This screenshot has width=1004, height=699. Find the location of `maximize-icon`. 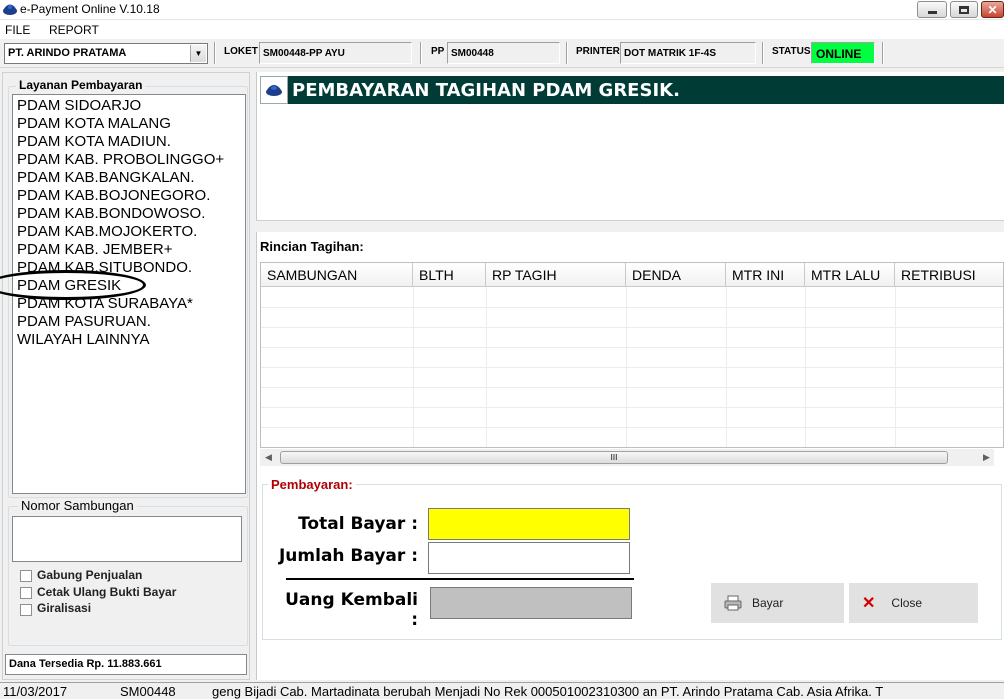

maximize-icon is located at coordinates (964, 9).